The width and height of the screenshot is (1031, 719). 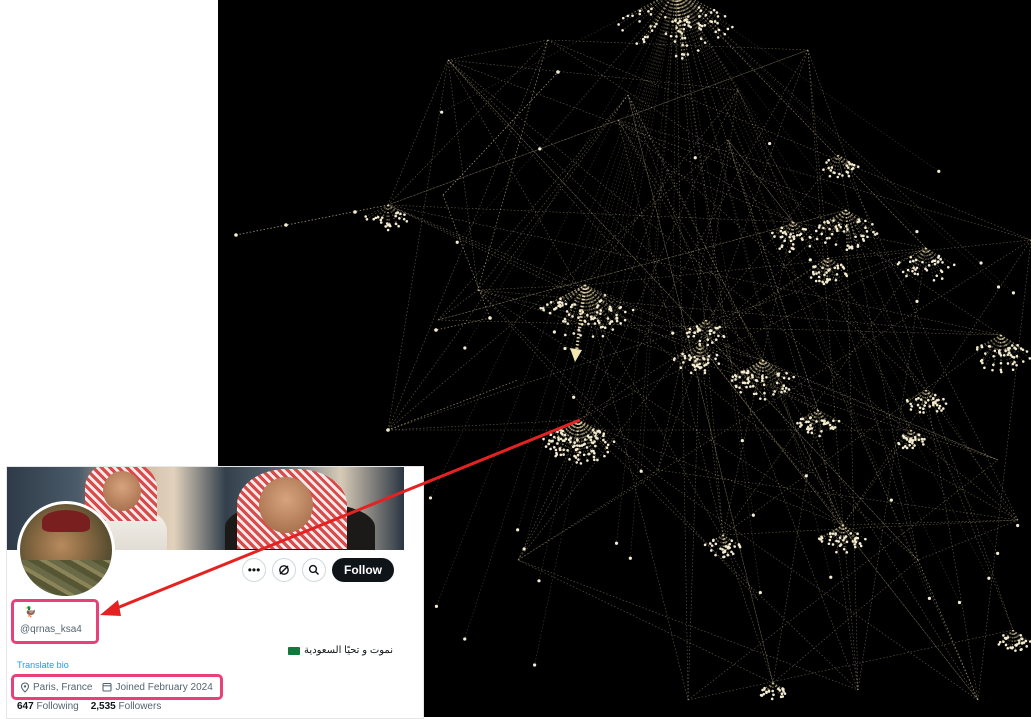 What do you see at coordinates (363, 570) in the screenshot?
I see `follow-button: Follow` at bounding box center [363, 570].